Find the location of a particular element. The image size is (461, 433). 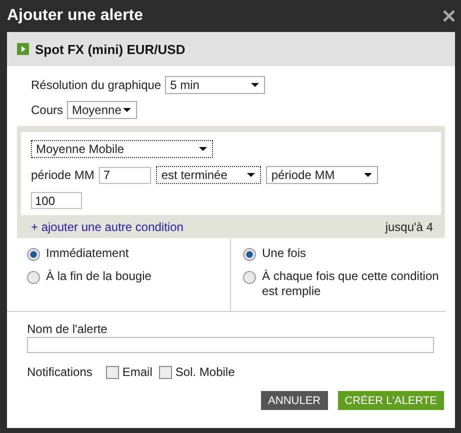

add-condition-link: + ajouter une autre condition is located at coordinates (107, 227).